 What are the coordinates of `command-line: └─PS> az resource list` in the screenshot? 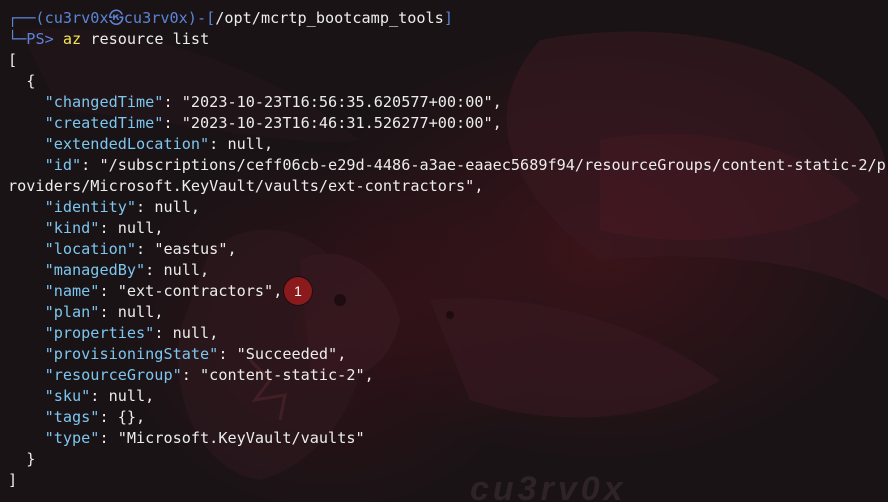 It's located at (446, 39).